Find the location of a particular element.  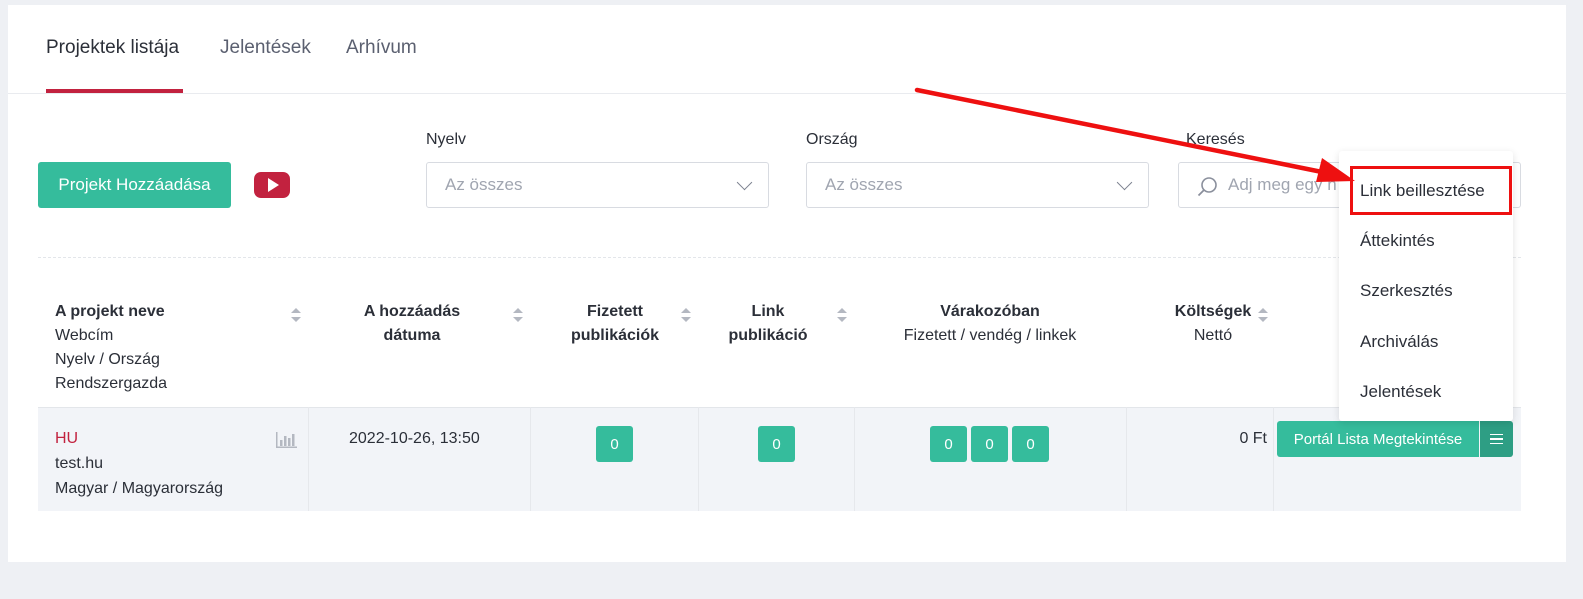

annotation-arrow is located at coordinates (1134, 134).